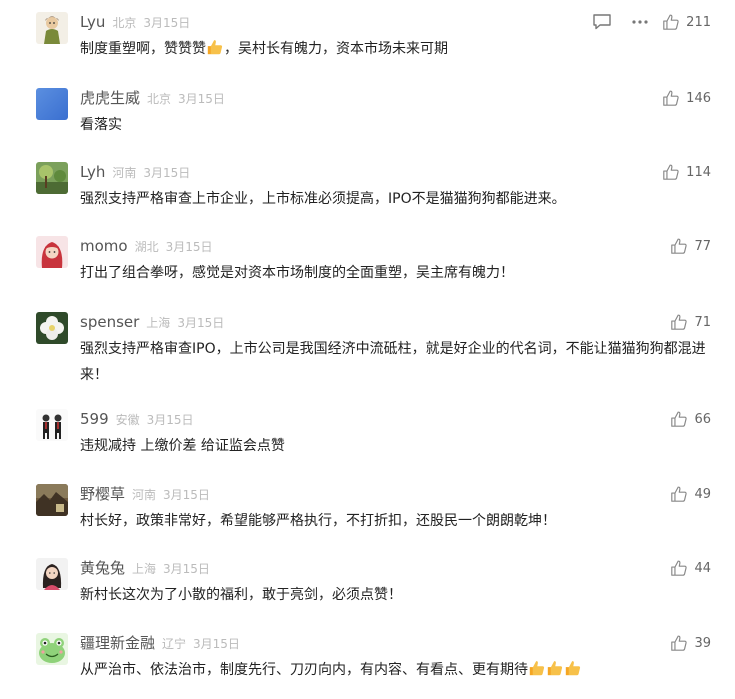  What do you see at coordinates (304, 670) in the screenshot?
I see `comment-text-part: 从严治市、依法治市，制度先行、刀刃向内，有内容、有看点、更有期待` at bounding box center [304, 670].